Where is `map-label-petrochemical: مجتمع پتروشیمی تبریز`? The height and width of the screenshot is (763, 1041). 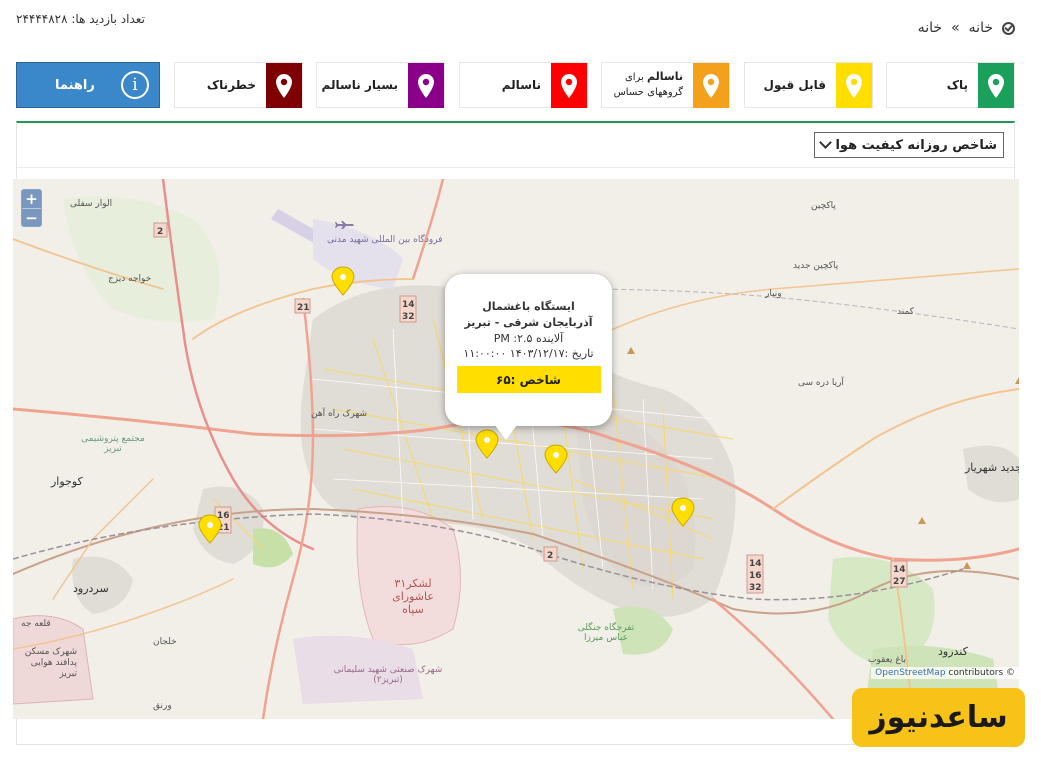 map-label-petrochemical: مجتمع پتروشیمی تبریز is located at coordinates (113, 444).